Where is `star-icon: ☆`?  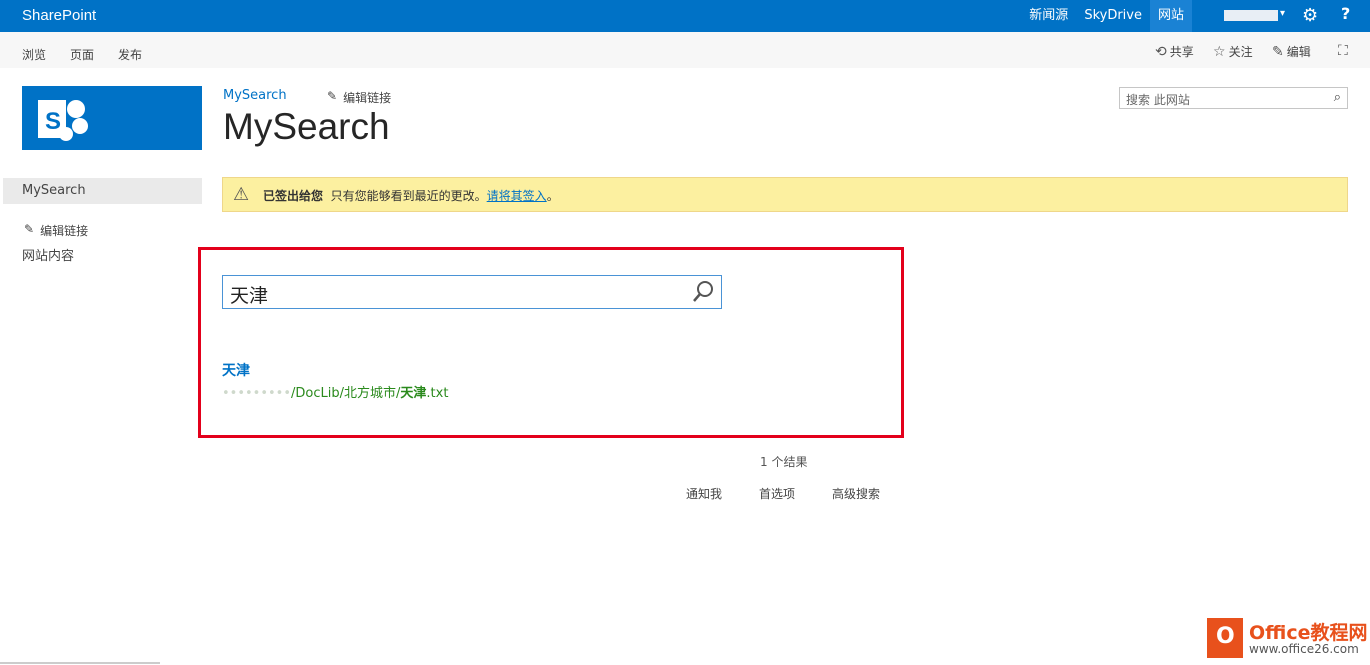
star-icon: ☆ is located at coordinates (1219, 52).